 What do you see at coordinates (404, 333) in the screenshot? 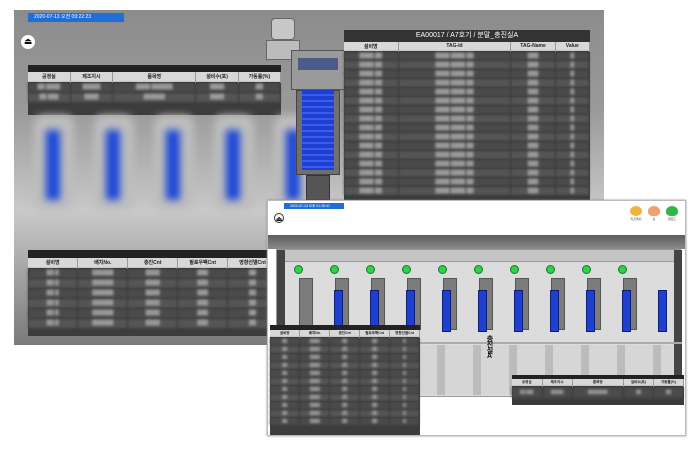
I see `count-header-sort: 영향선별Cnt` at bounding box center [404, 333].